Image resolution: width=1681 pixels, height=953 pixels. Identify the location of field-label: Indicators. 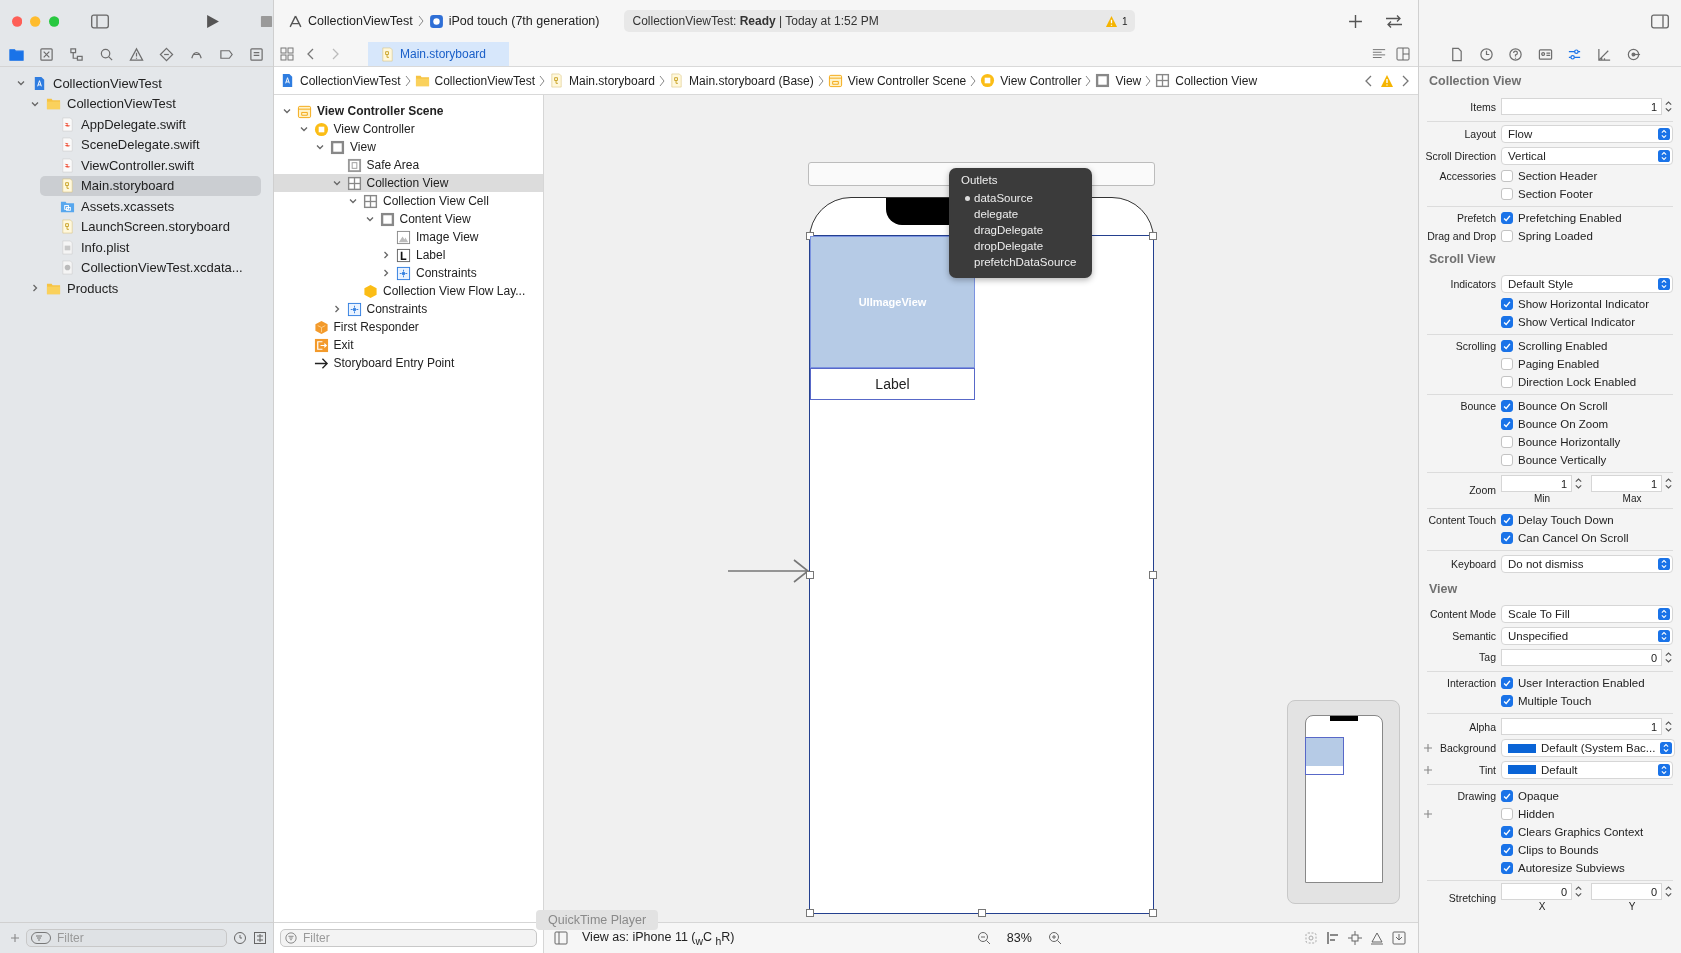
(1473, 284).